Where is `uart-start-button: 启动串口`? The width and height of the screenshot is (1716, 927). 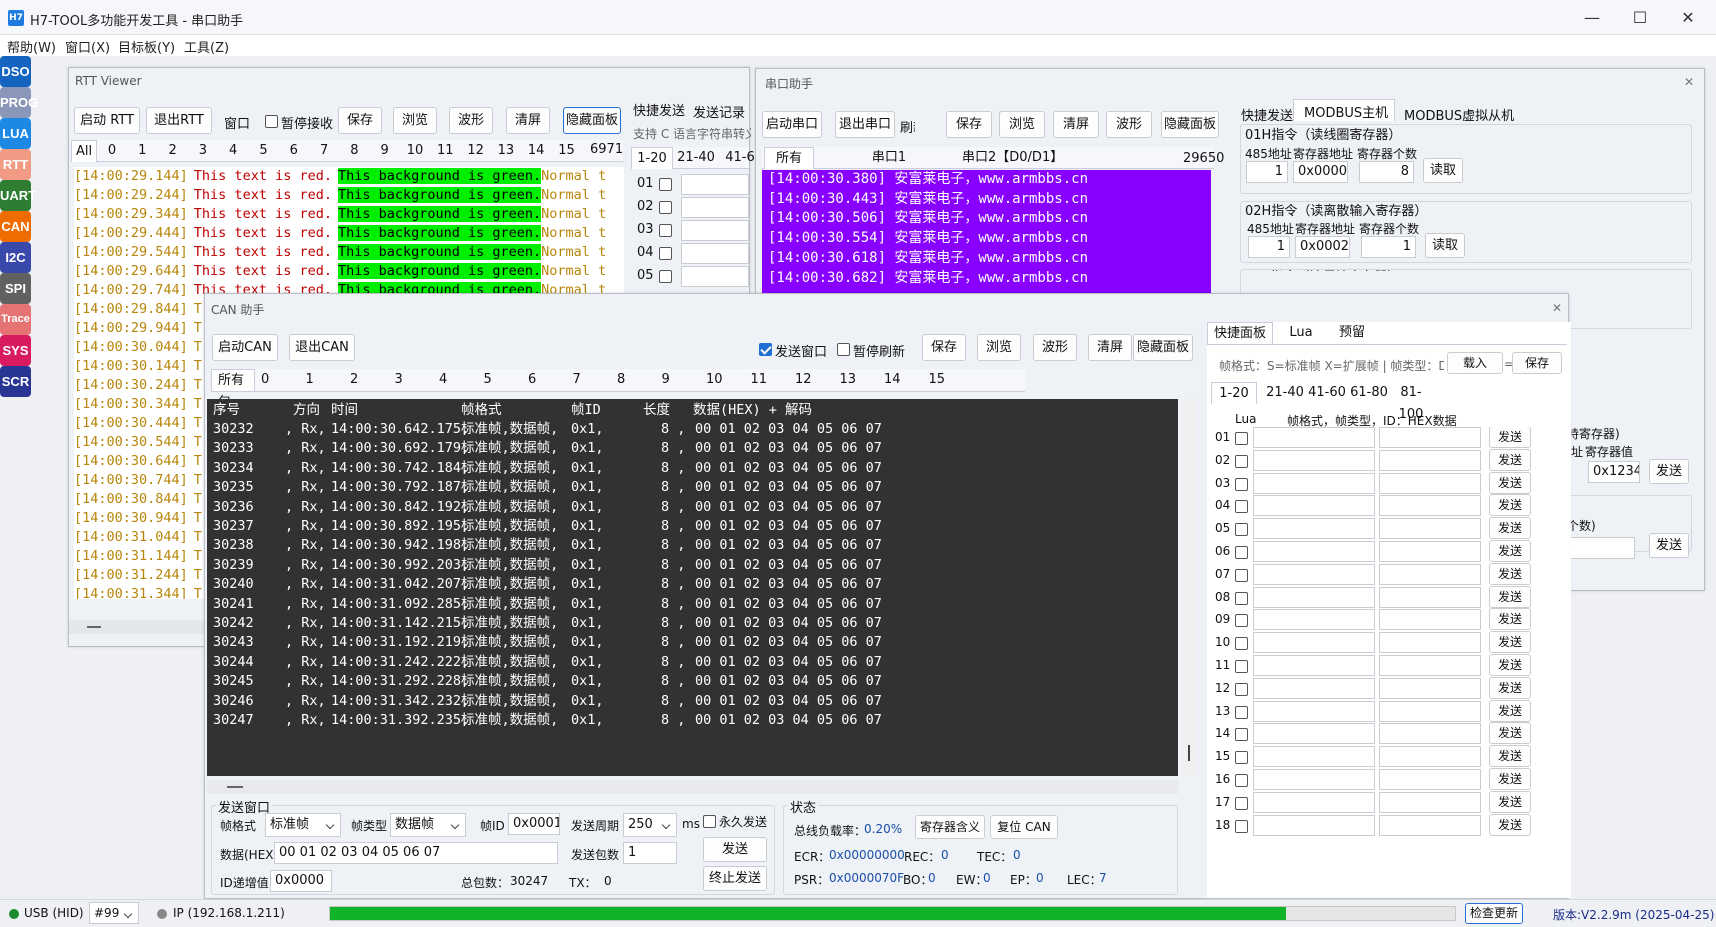
uart-start-button: 启动串口 is located at coordinates (792, 124).